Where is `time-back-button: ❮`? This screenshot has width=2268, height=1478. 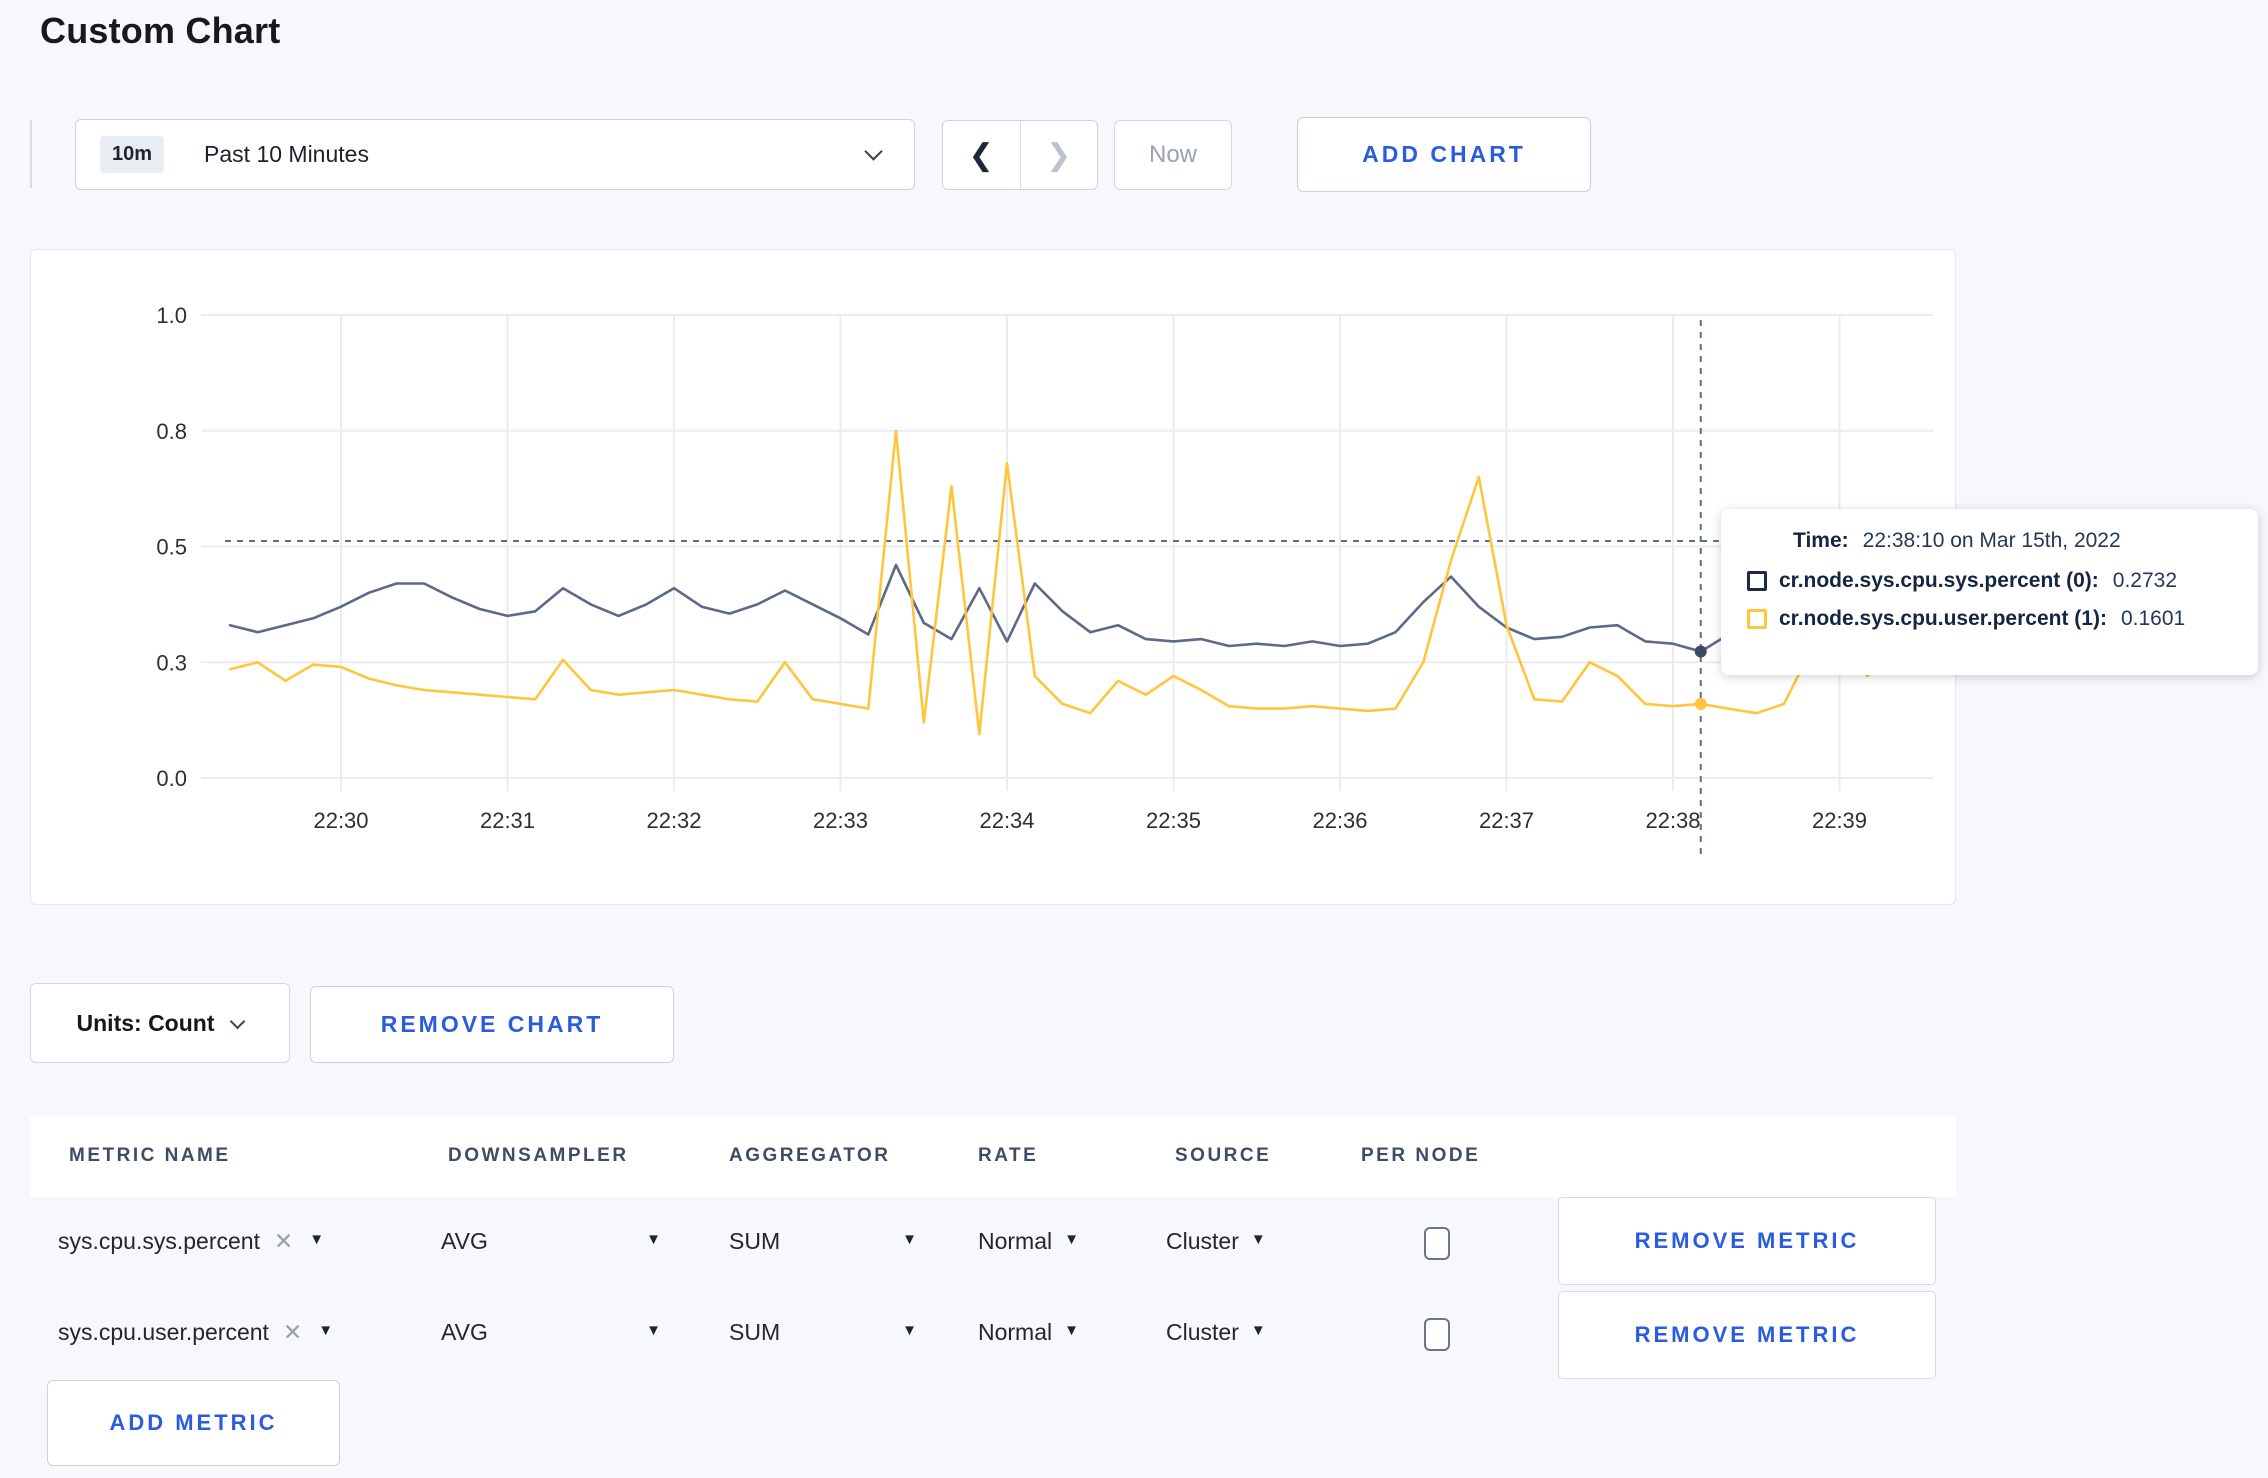 time-back-button: ❮ is located at coordinates (982, 155).